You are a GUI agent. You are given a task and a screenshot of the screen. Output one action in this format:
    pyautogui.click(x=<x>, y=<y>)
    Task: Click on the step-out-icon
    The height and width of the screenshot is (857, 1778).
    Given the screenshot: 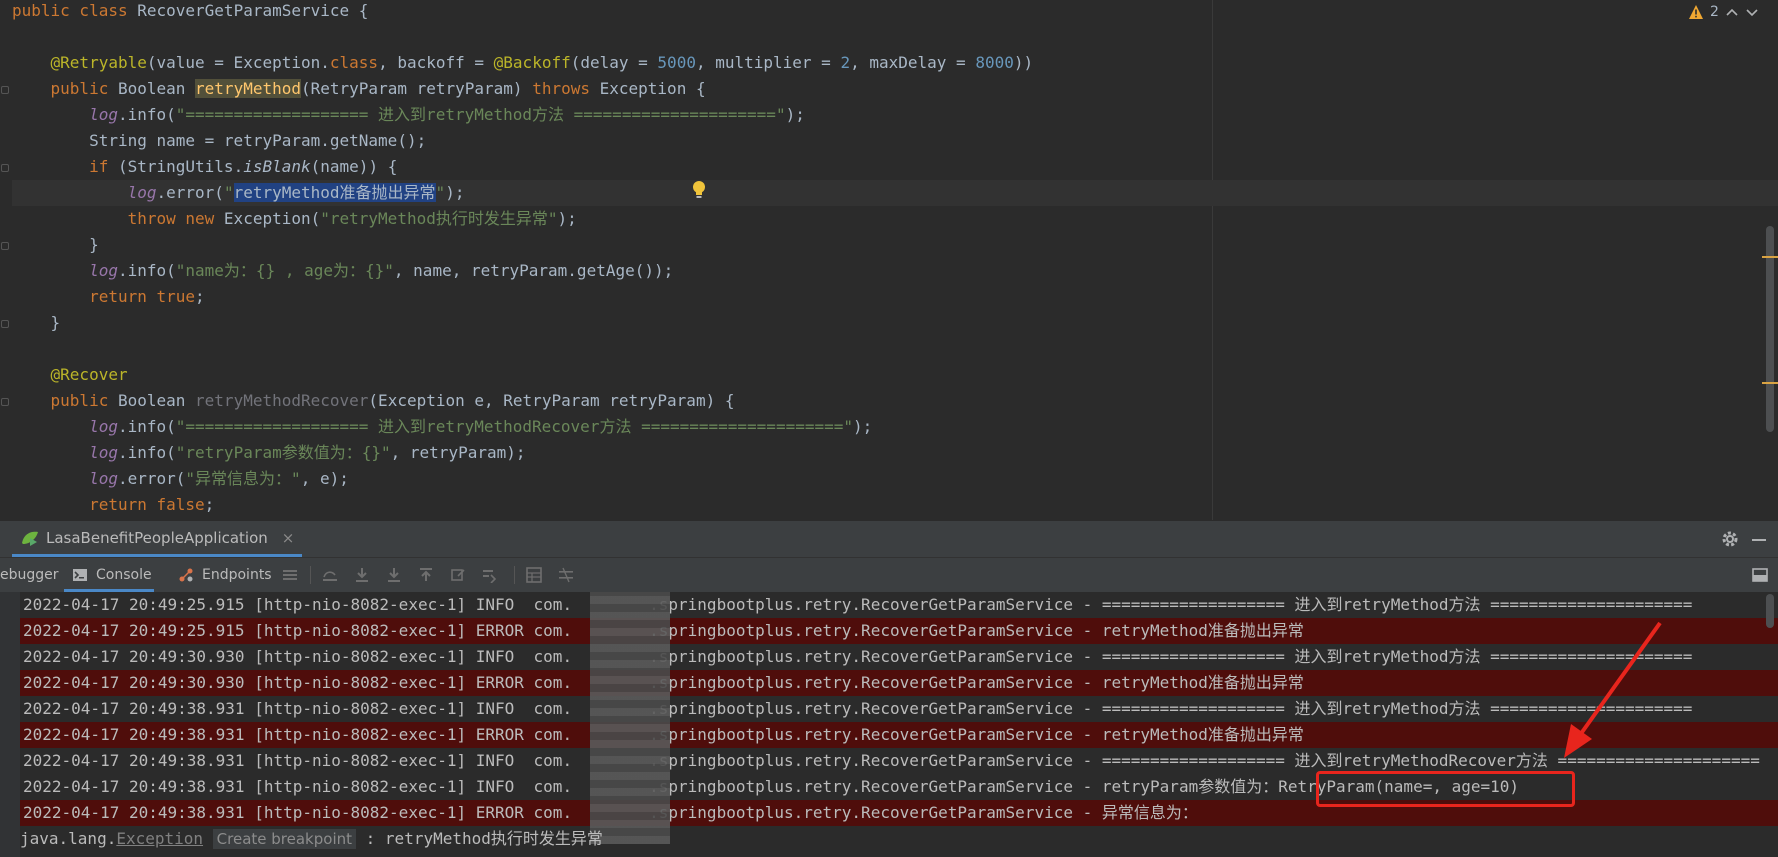 What is the action you would take?
    pyautogui.click(x=426, y=575)
    